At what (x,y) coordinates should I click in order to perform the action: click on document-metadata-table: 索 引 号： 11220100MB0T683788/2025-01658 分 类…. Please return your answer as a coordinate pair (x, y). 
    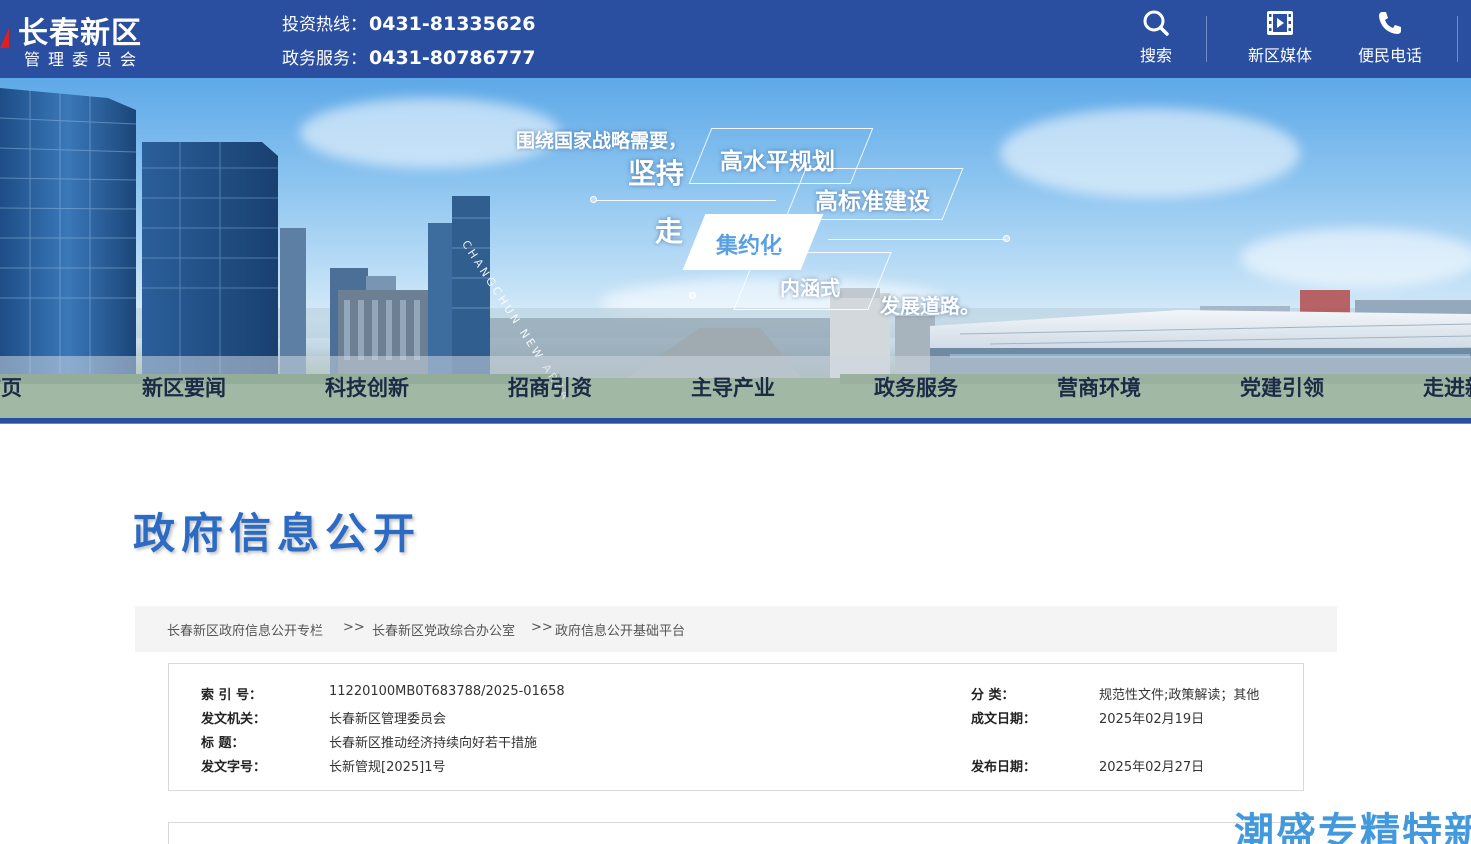
    Looking at the image, I should click on (736, 727).